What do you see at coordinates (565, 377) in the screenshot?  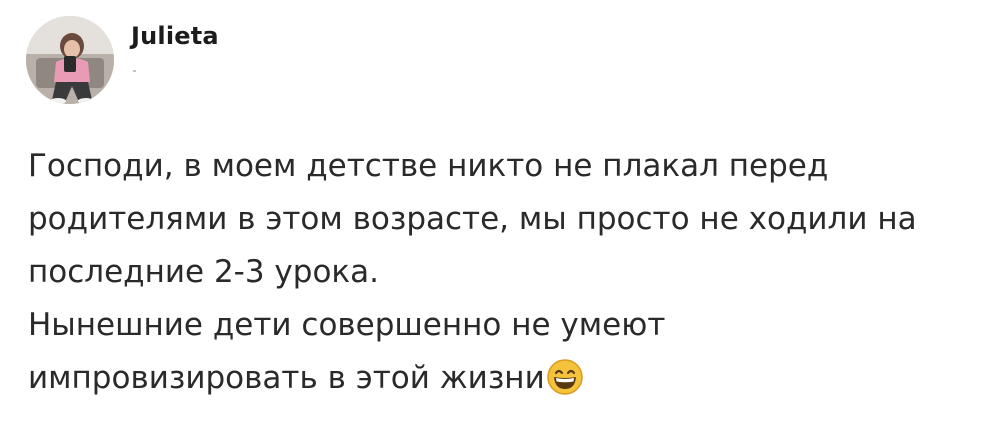 I see `grinning-face-emoji-icon` at bounding box center [565, 377].